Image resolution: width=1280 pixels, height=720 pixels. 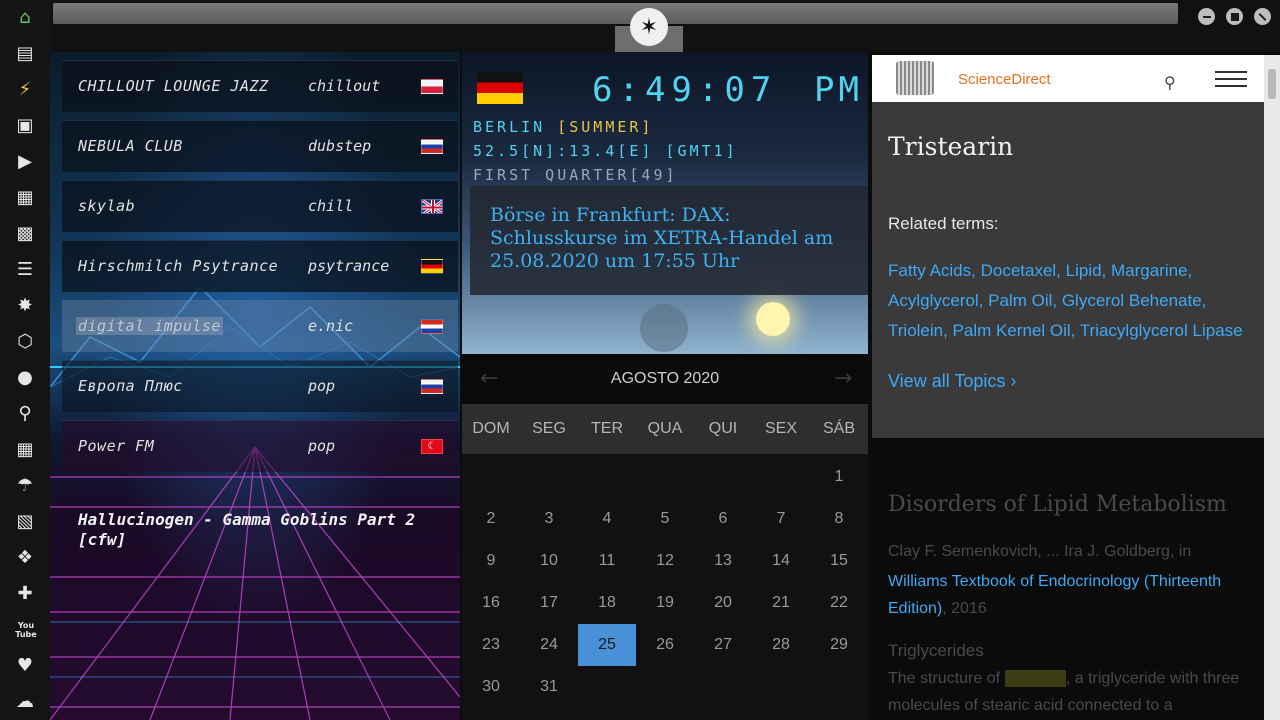 What do you see at coordinates (723, 645) in the screenshot?
I see `calendar-day: 27` at bounding box center [723, 645].